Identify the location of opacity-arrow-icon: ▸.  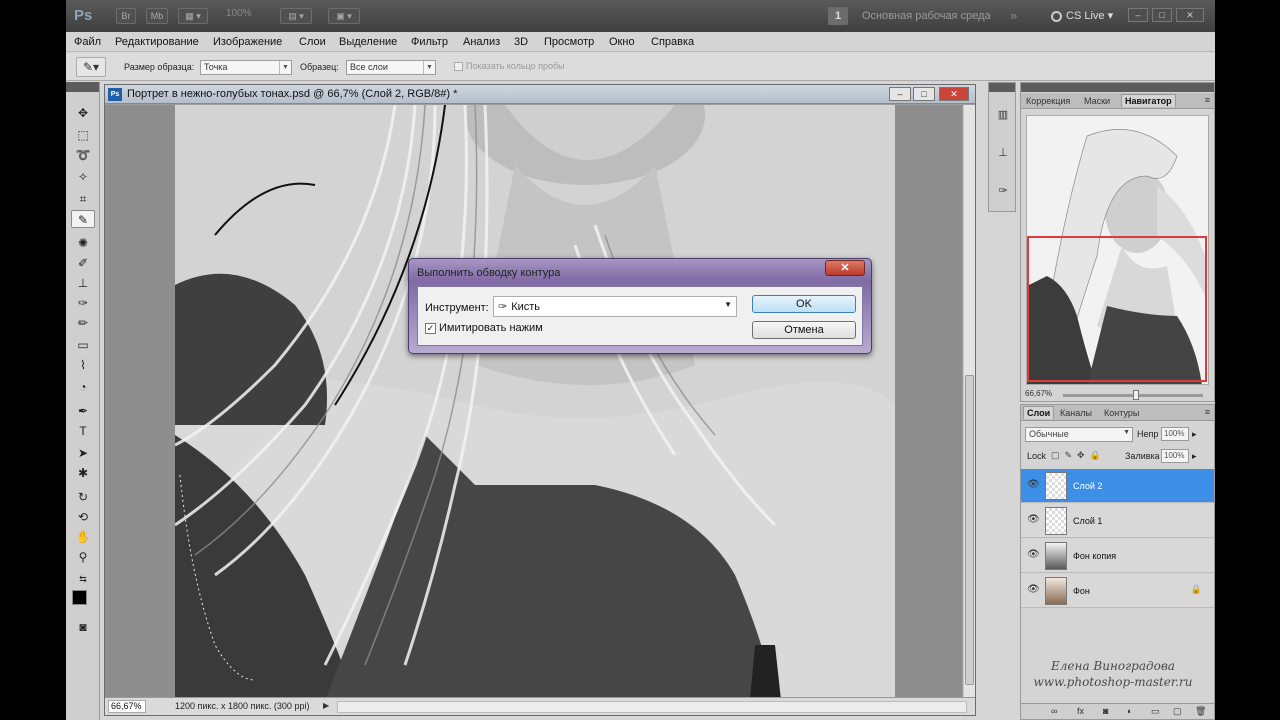
(1194, 434).